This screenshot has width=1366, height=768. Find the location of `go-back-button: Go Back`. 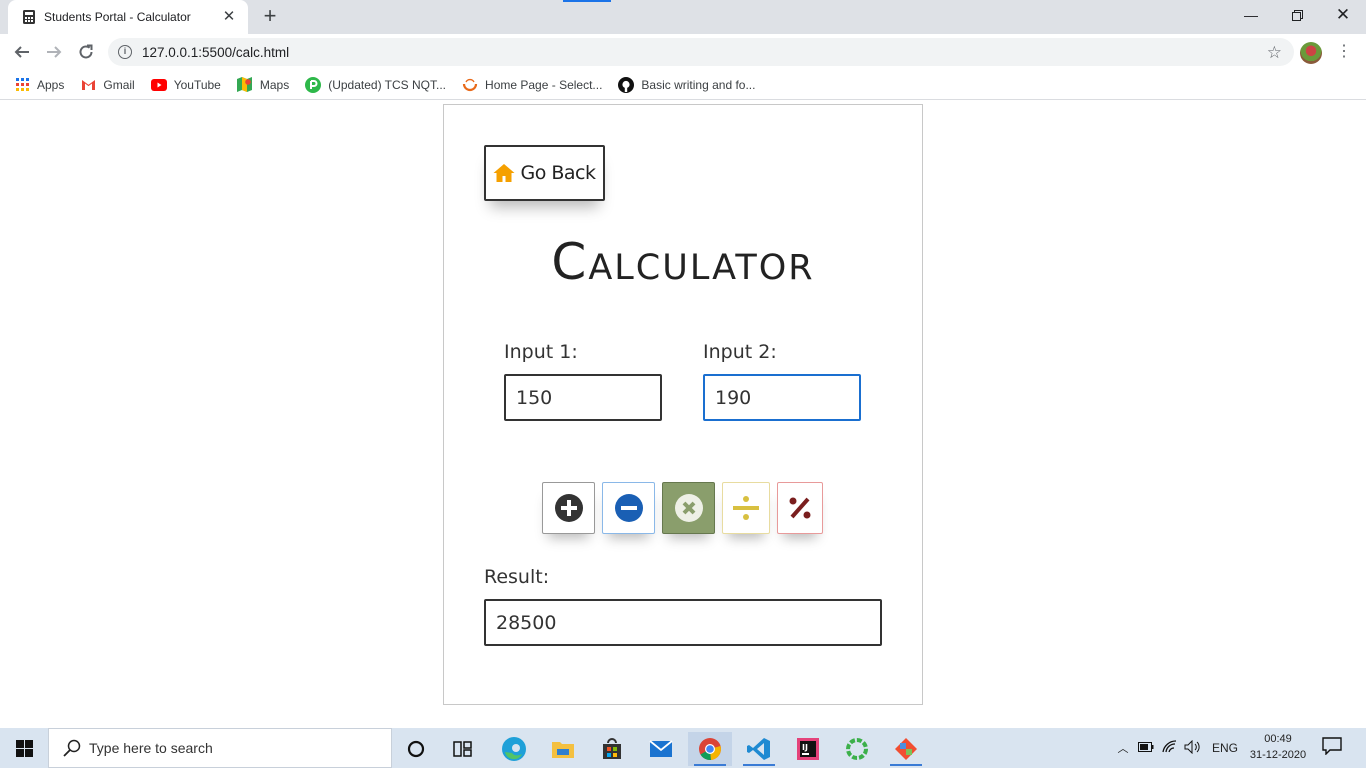

go-back-button: Go Back is located at coordinates (544, 173).